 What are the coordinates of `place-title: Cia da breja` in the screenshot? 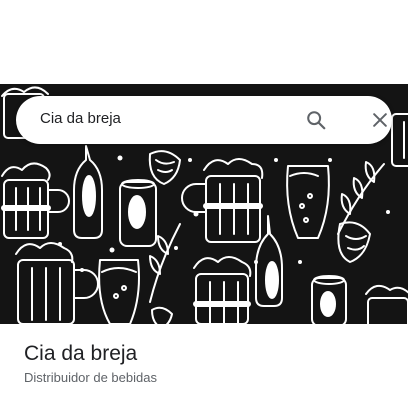 It's located at (81, 353).